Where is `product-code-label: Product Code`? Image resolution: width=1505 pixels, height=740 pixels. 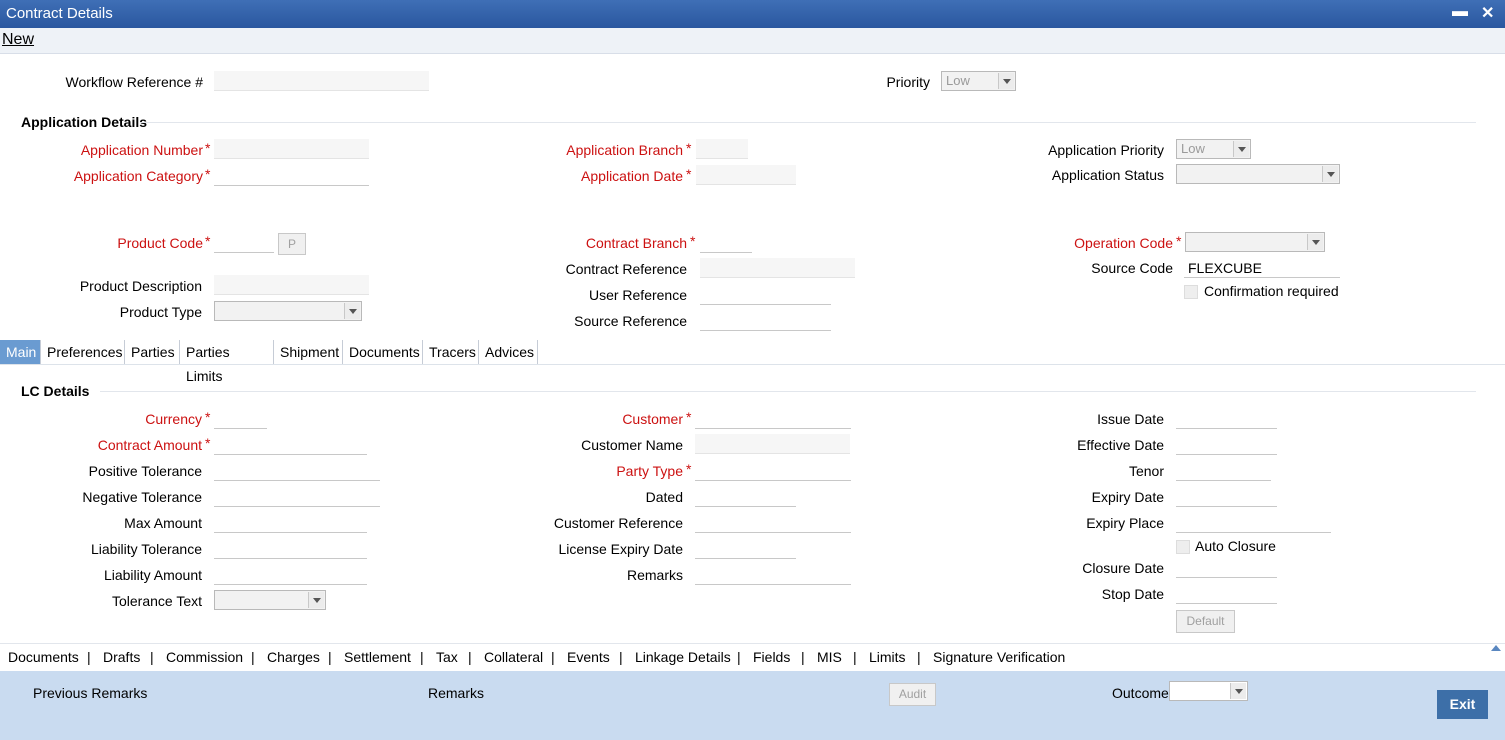 product-code-label: Product Code is located at coordinates (160, 243).